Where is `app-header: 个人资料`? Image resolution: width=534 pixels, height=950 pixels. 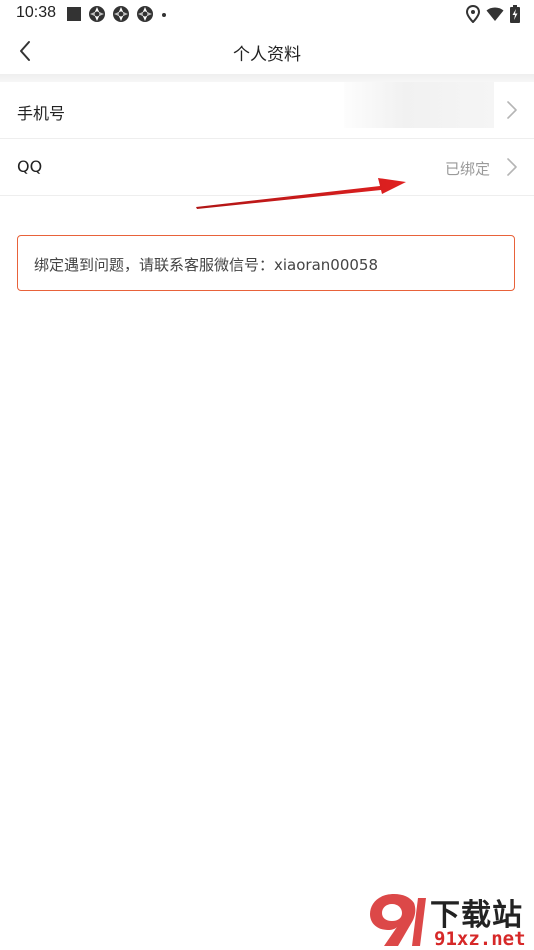
app-header: 个人资料 is located at coordinates (267, 51).